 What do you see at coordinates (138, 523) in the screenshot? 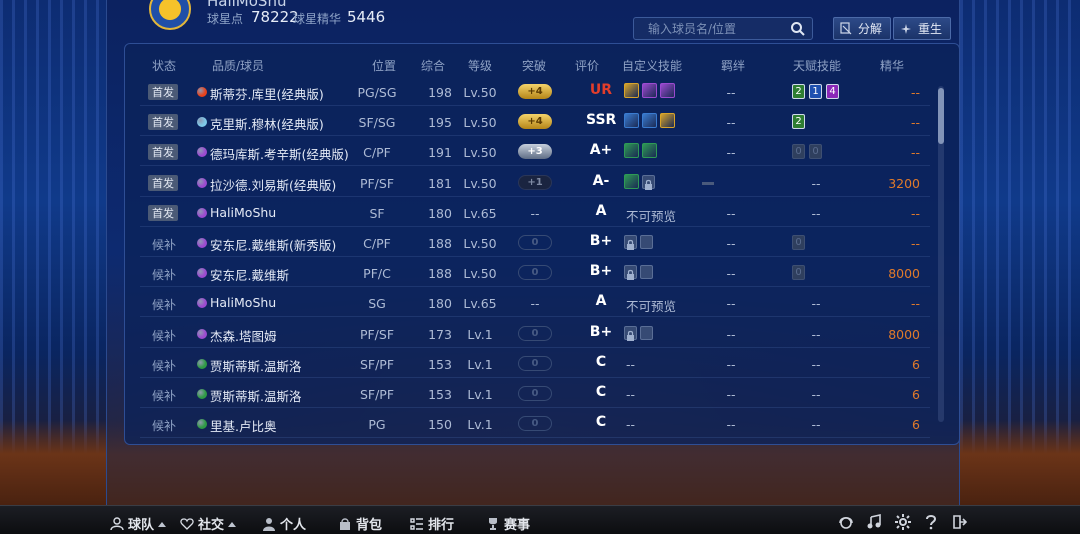
I see `nav-team: 球队` at bounding box center [138, 523].